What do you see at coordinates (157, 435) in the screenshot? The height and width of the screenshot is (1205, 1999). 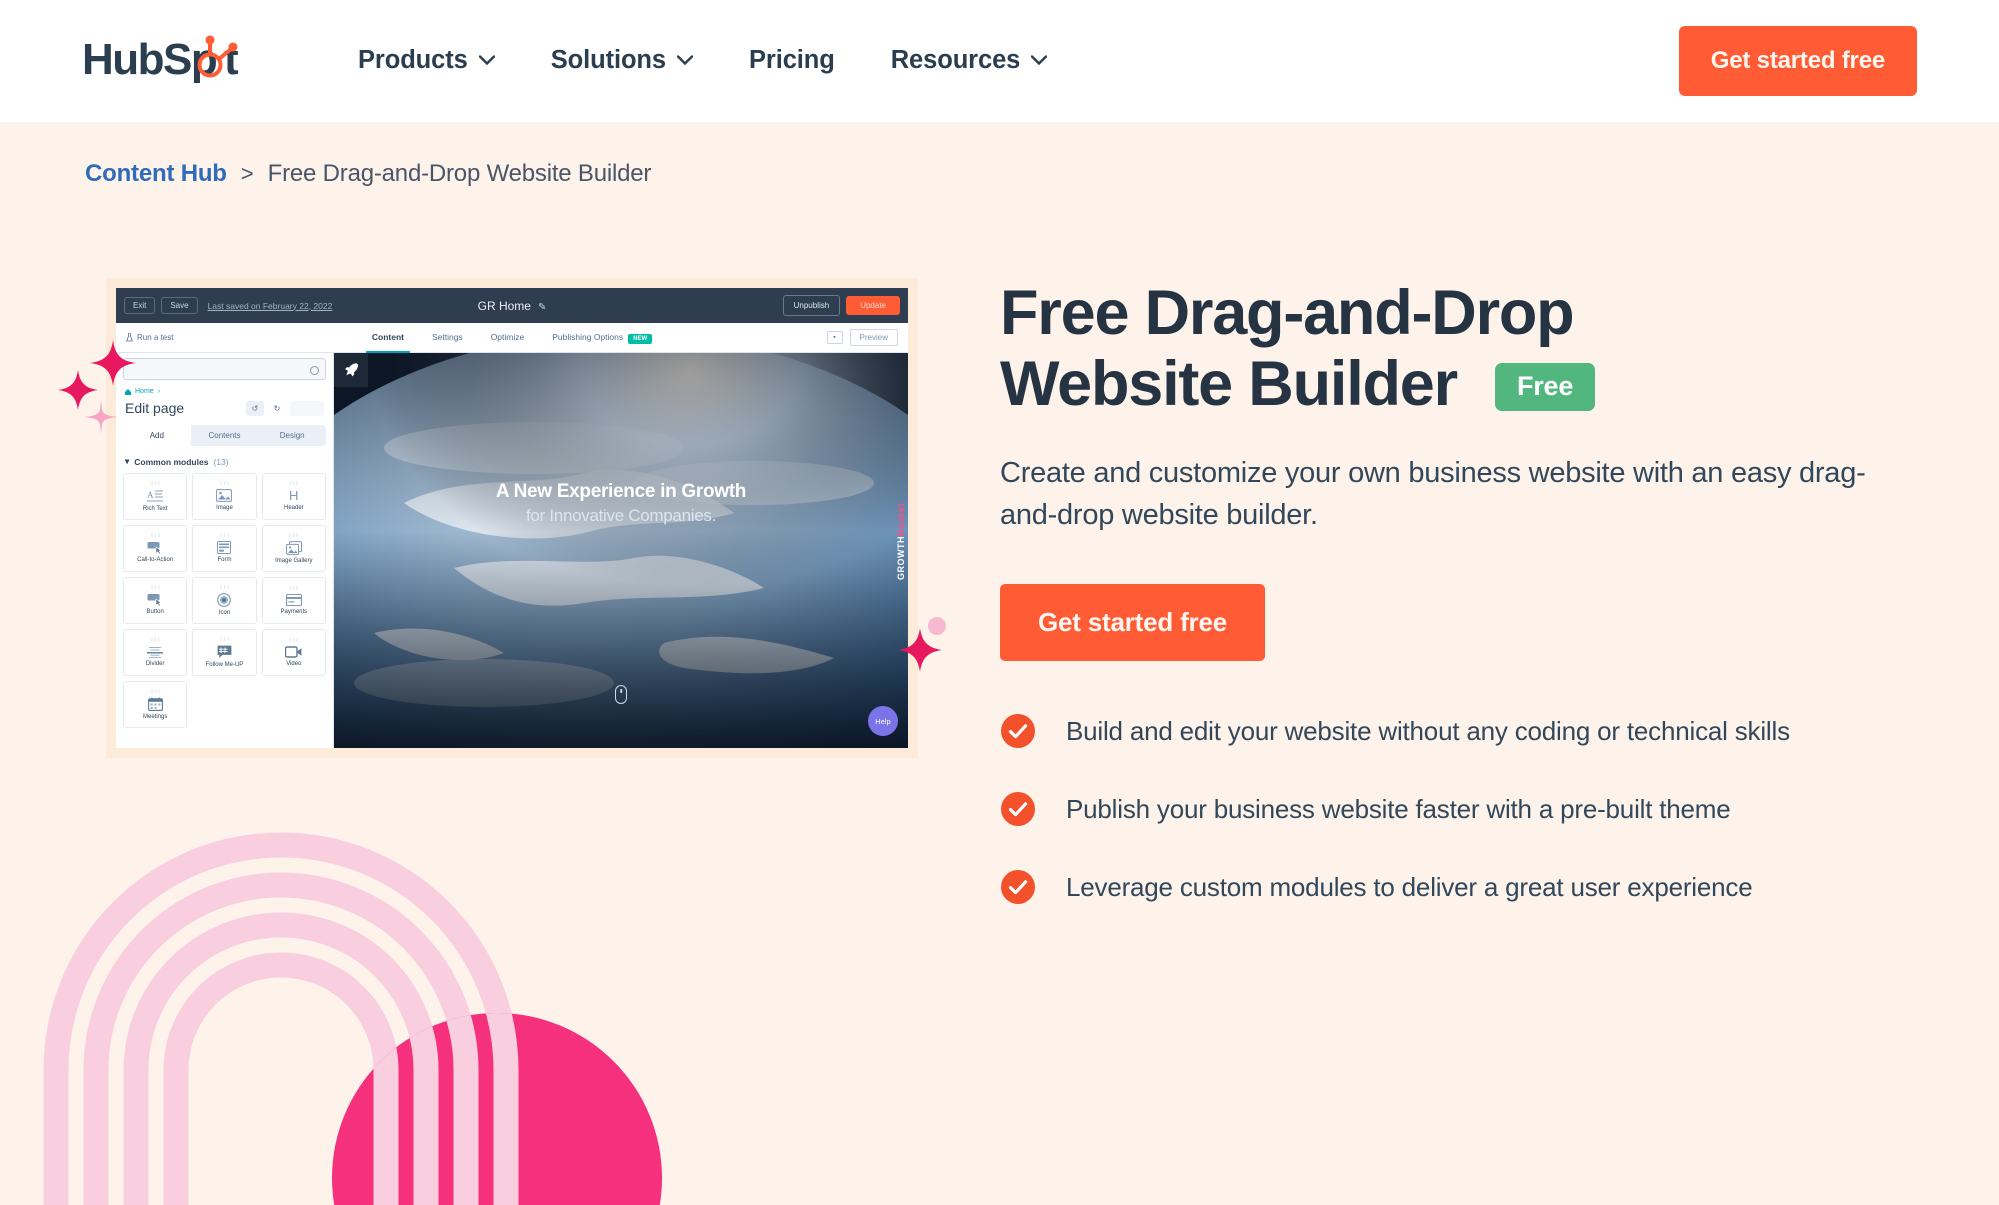 I see `sidebar-segment-add: Add` at bounding box center [157, 435].